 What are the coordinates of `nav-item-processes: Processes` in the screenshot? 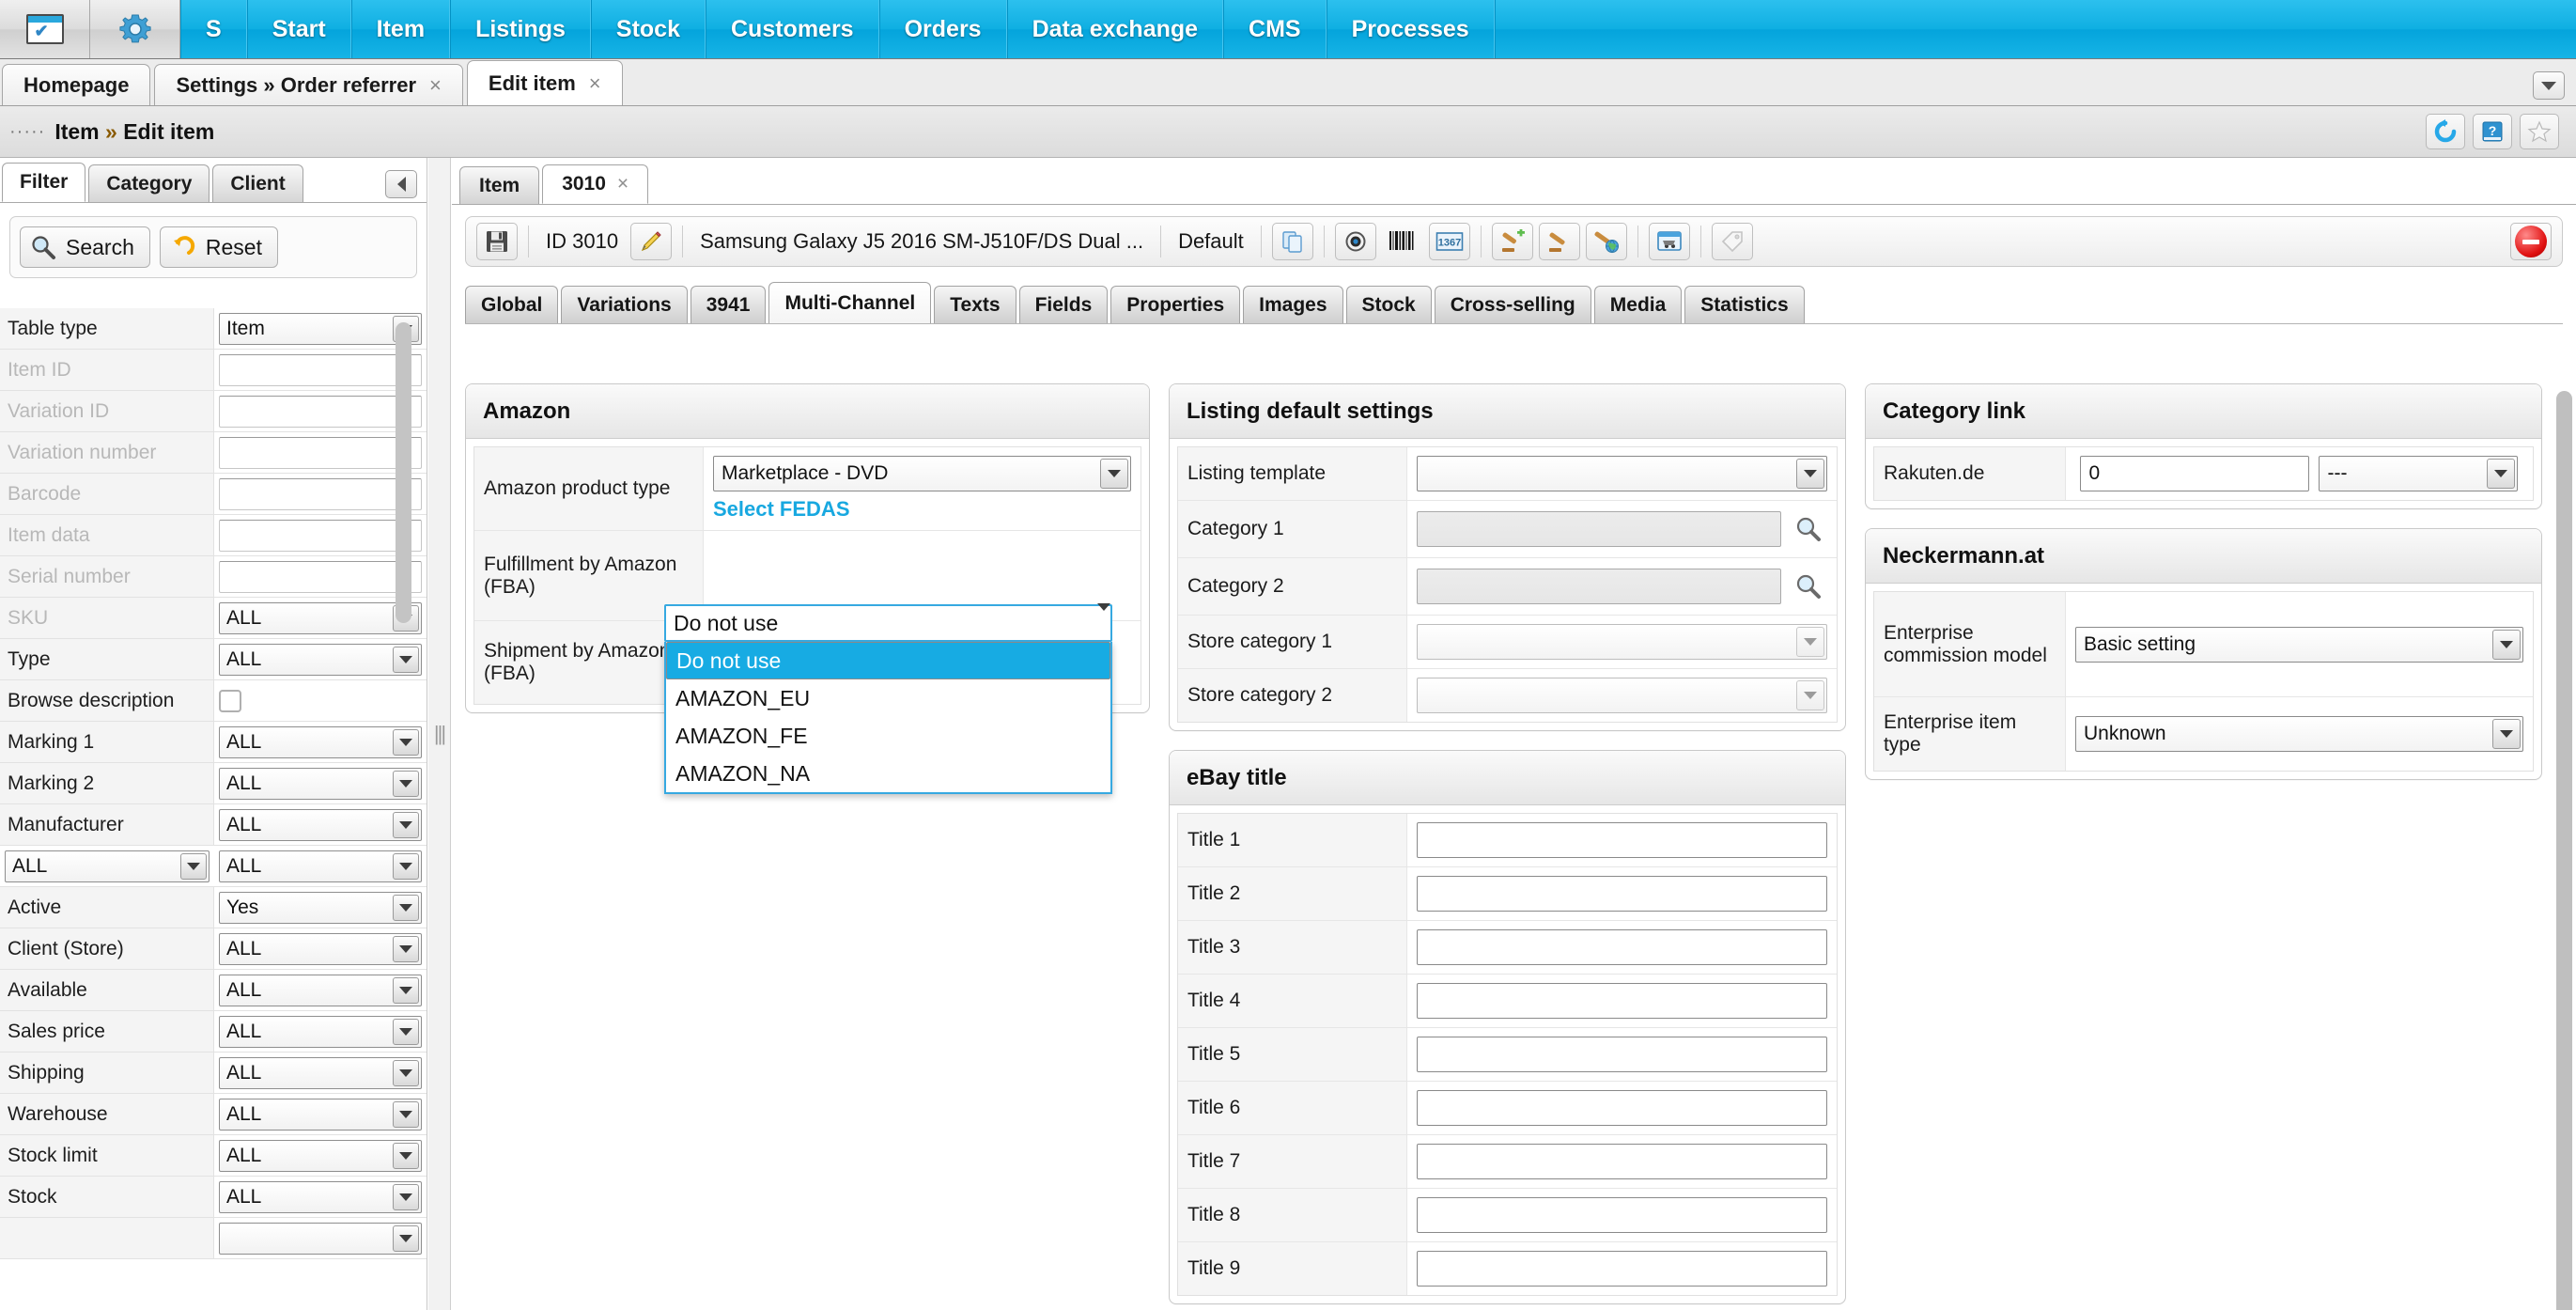 It's located at (1410, 29).